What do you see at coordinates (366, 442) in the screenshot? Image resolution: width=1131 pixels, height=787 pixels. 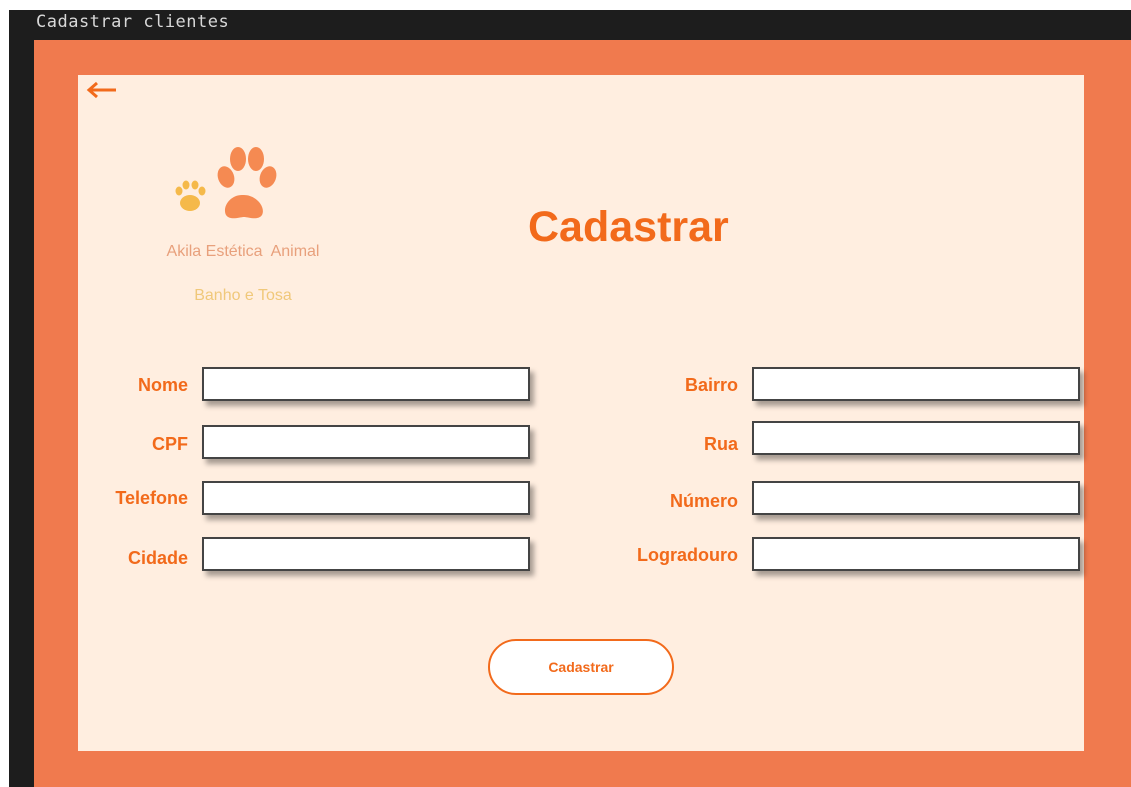 I see `cpf-input` at bounding box center [366, 442].